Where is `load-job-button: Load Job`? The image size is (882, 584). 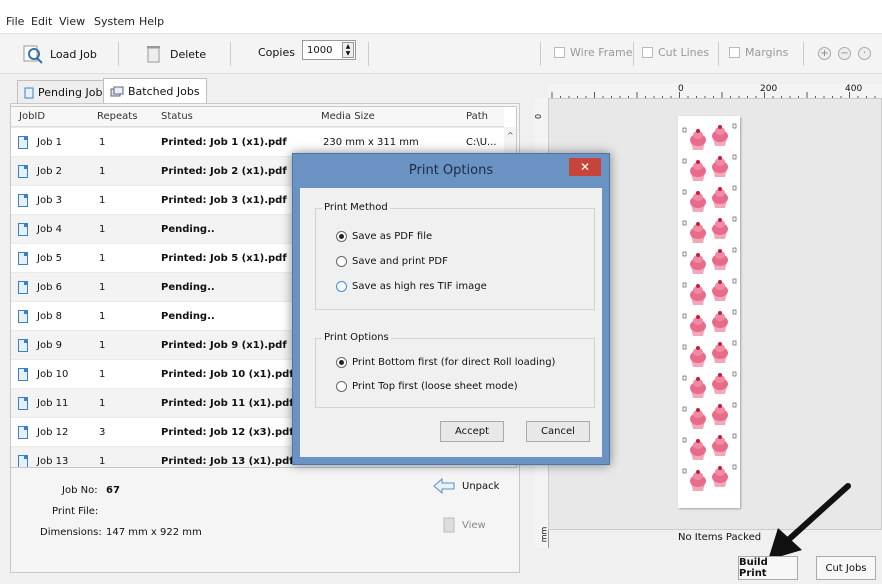 load-job-button: Load Job is located at coordinates (59, 54).